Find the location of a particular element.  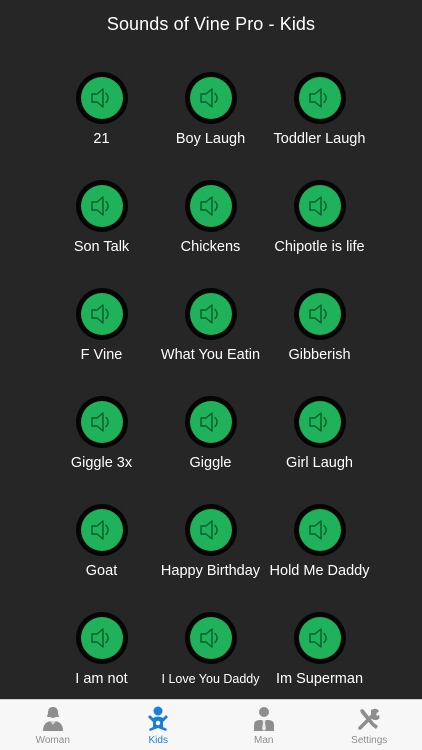

tab-kids: Kids is located at coordinates (159, 725).